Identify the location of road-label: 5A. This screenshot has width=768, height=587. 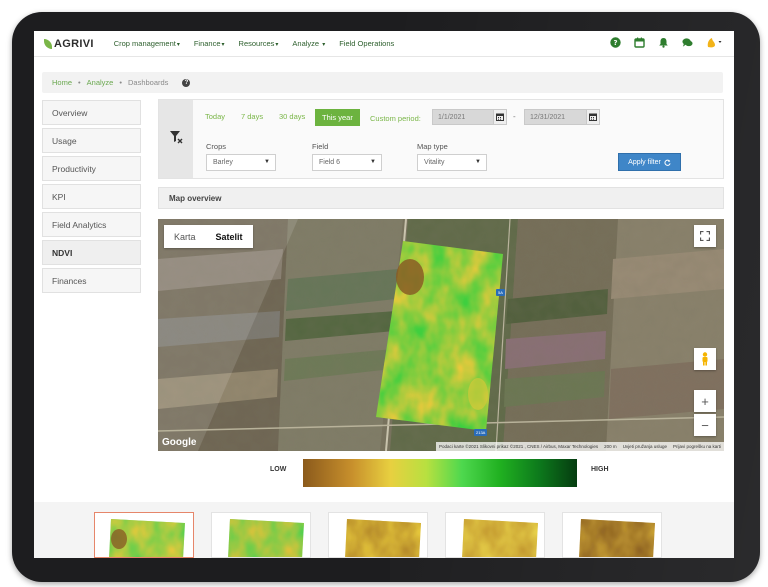
(500, 292).